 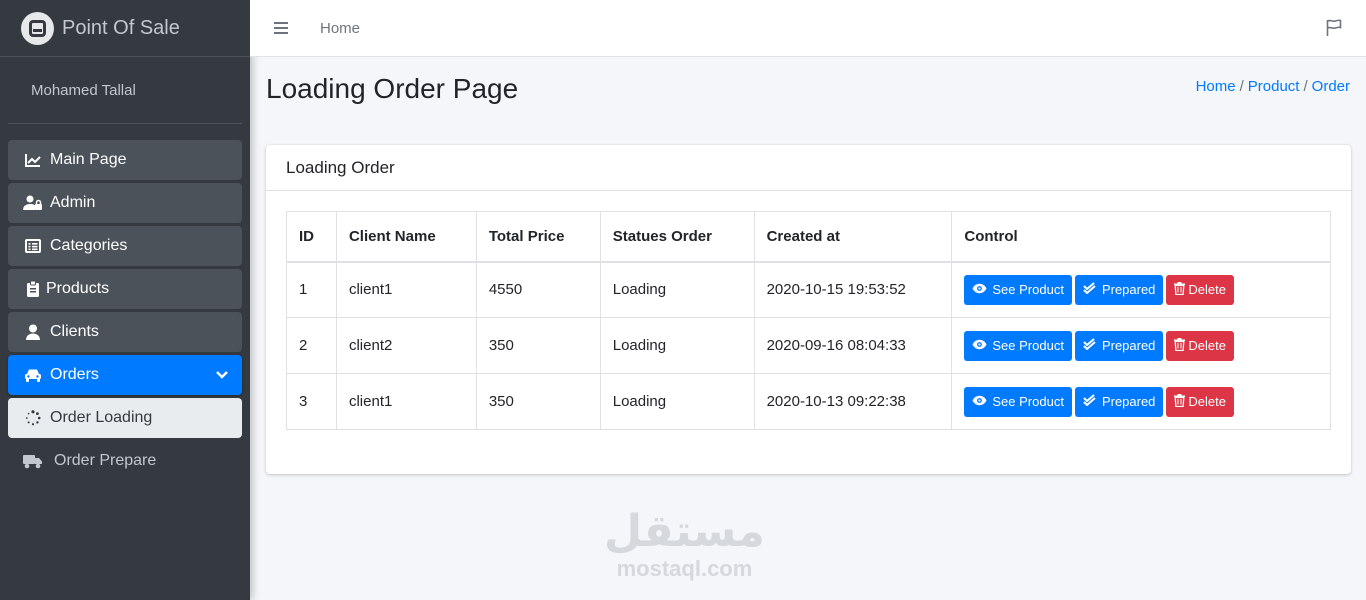 What do you see at coordinates (311, 345) in the screenshot?
I see `cell-id: 2` at bounding box center [311, 345].